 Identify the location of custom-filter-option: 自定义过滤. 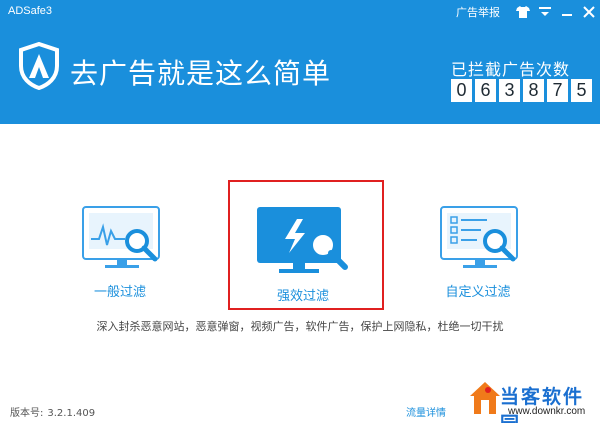
(478, 252).